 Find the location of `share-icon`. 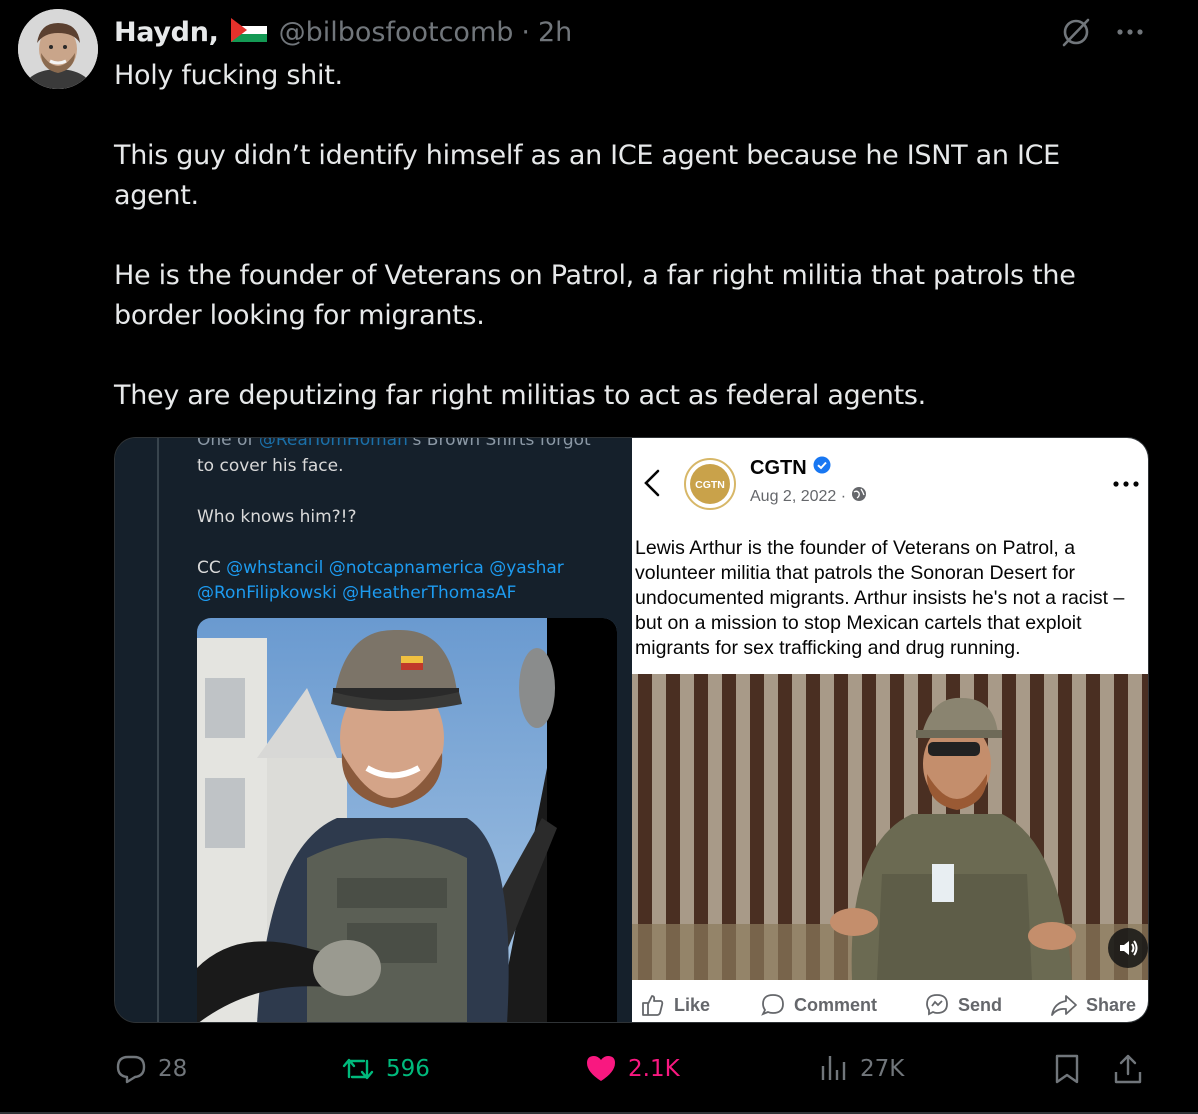

share-icon is located at coordinates (1128, 1069).